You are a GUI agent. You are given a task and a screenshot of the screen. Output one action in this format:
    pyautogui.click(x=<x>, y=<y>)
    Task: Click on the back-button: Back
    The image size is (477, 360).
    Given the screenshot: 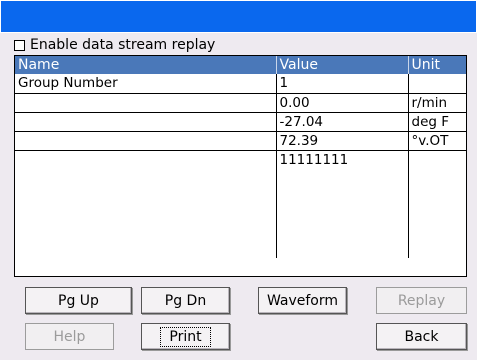 What is the action you would take?
    pyautogui.click(x=421, y=336)
    